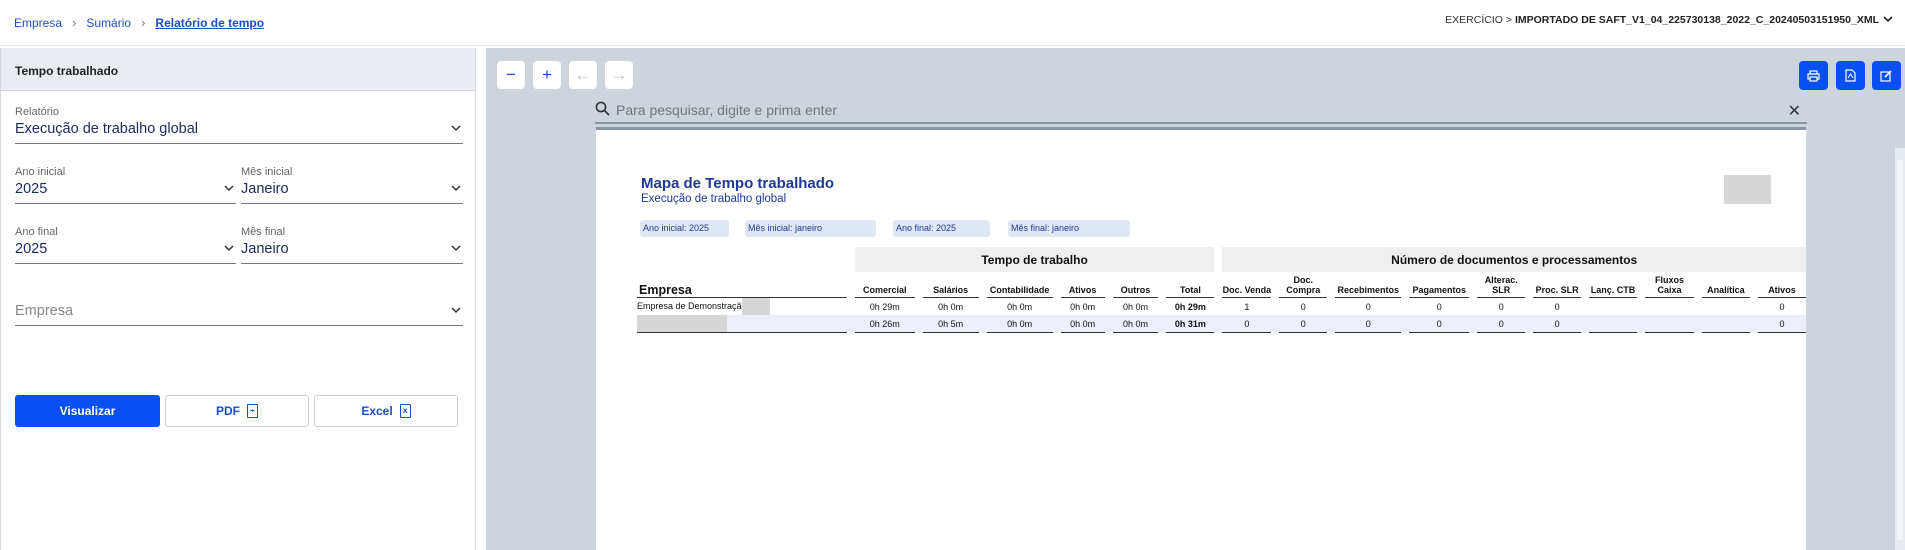 The width and height of the screenshot is (1905, 550). I want to click on cell-alterac-slr: 0, so click(1501, 306).